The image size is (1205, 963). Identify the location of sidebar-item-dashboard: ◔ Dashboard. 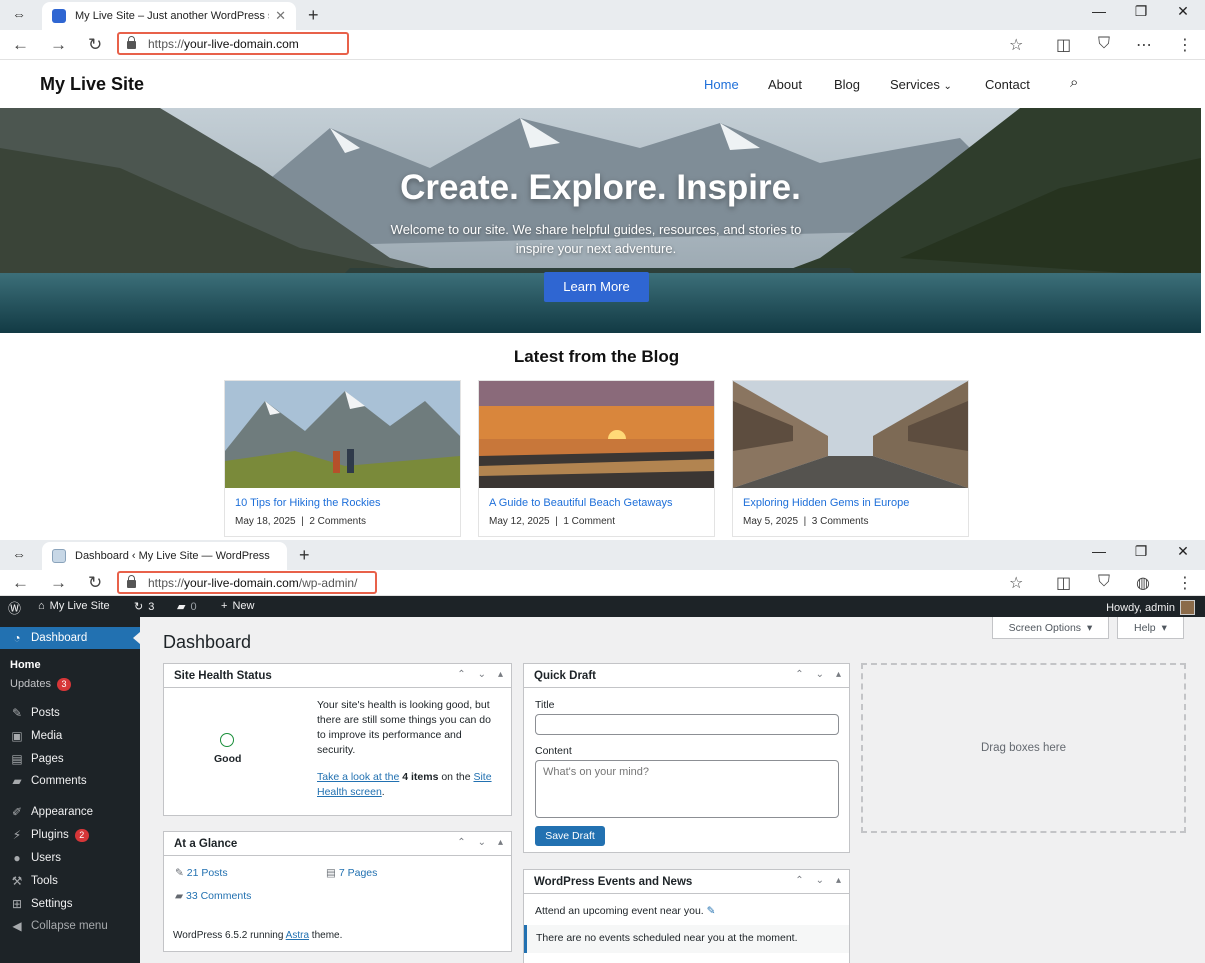
(70, 638).